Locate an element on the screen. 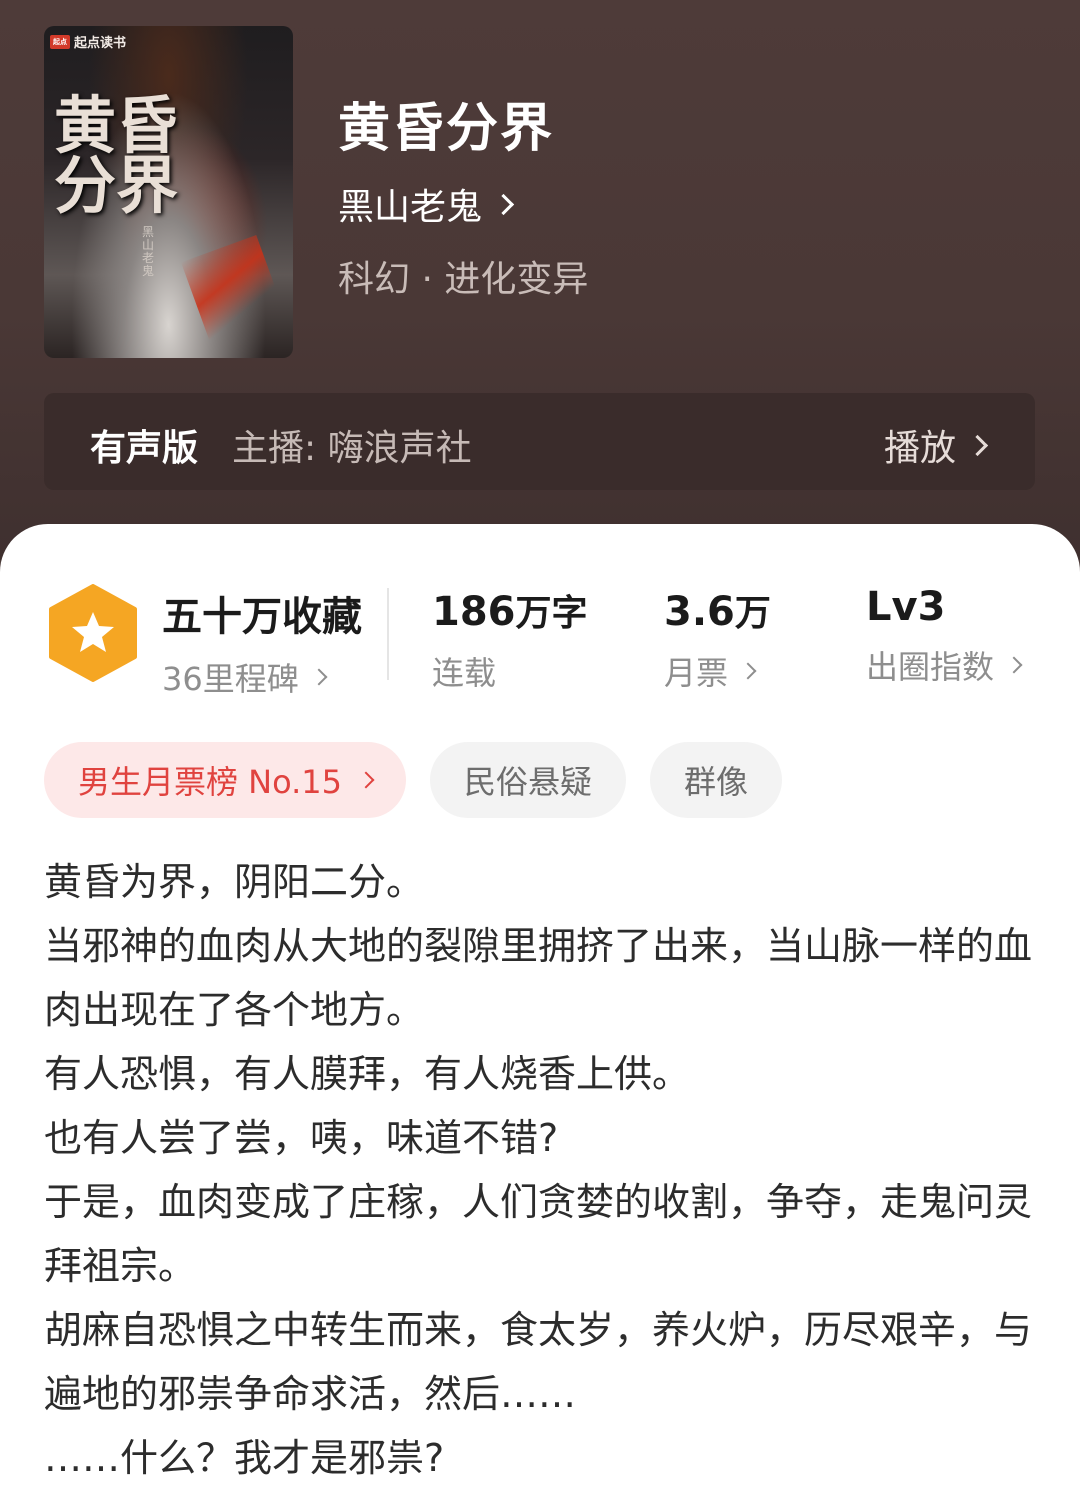 This screenshot has height=1496, width=1080. synopsis-line: ……什么？我才是邪祟? is located at coordinates (244, 1458).